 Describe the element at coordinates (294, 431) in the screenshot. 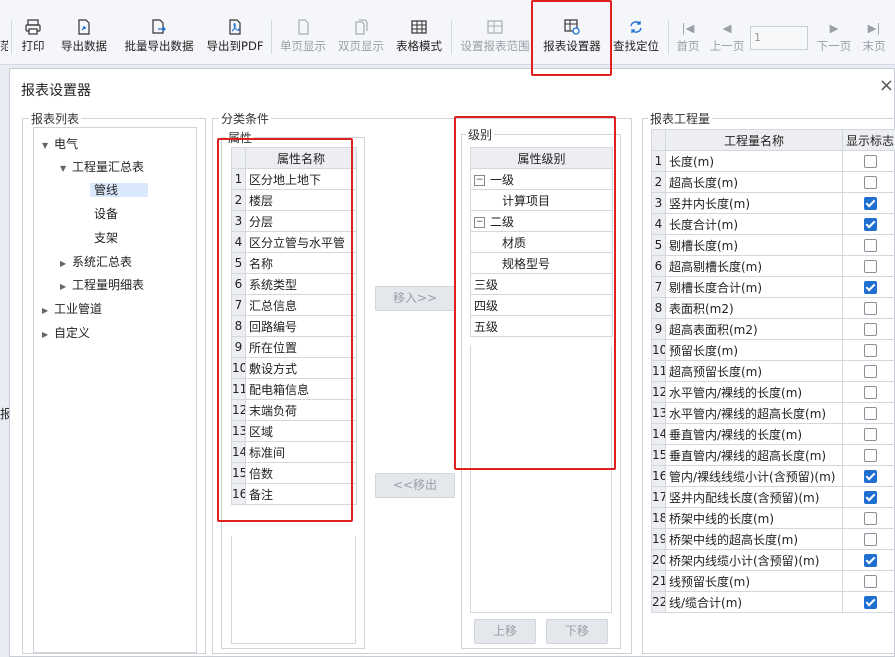

I see `attribute-row: 13区域` at that location.